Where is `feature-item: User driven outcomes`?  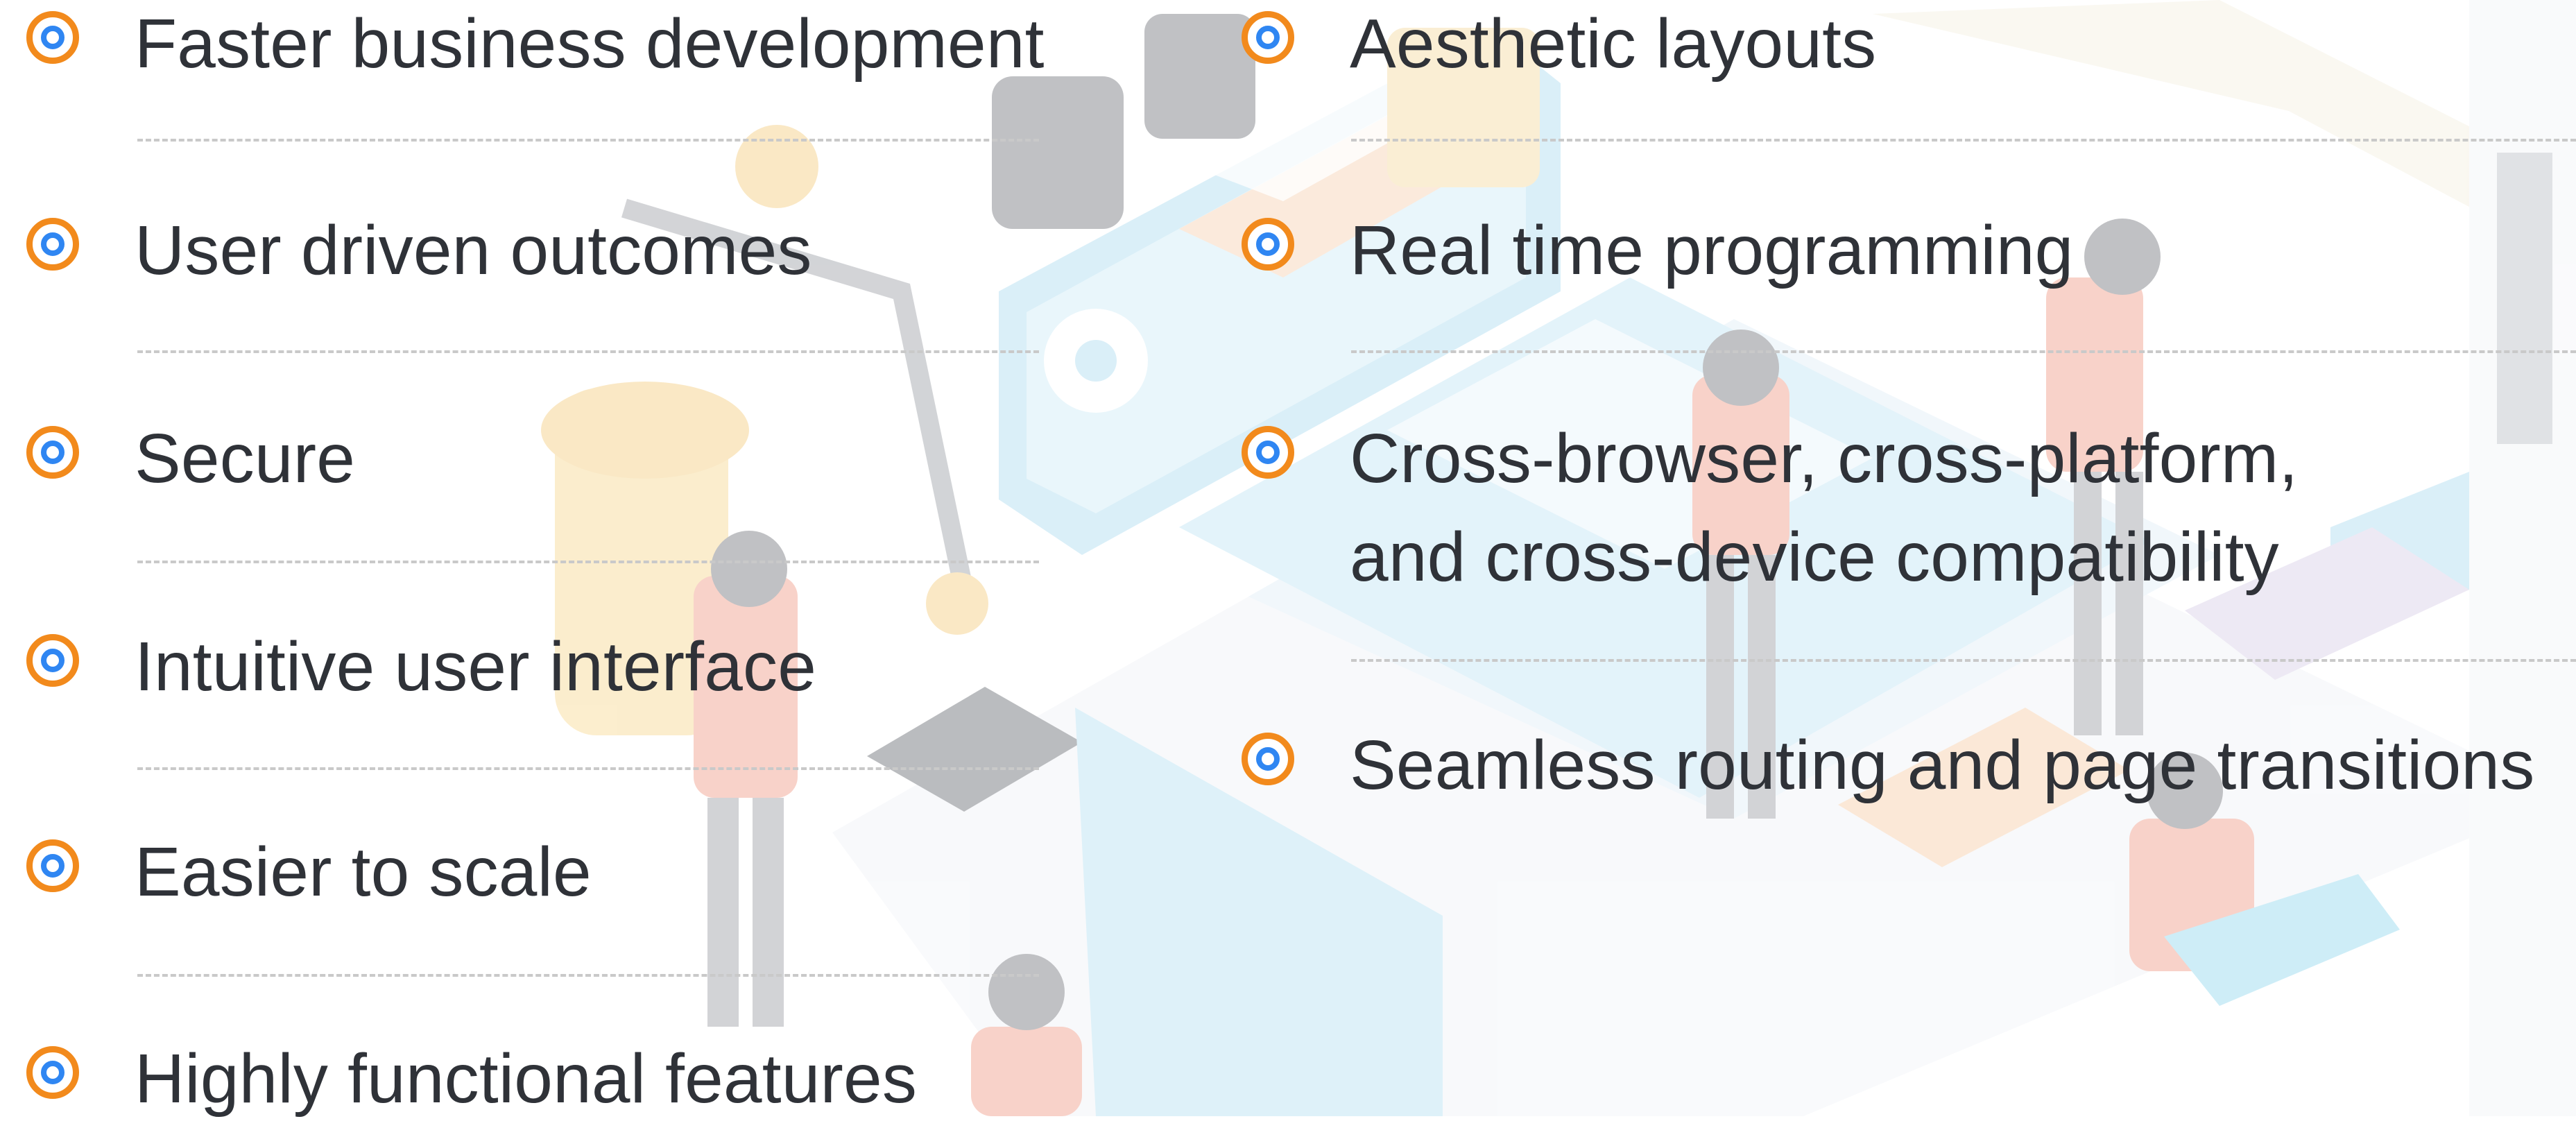 feature-item: User driven outcomes is located at coordinates (419, 250).